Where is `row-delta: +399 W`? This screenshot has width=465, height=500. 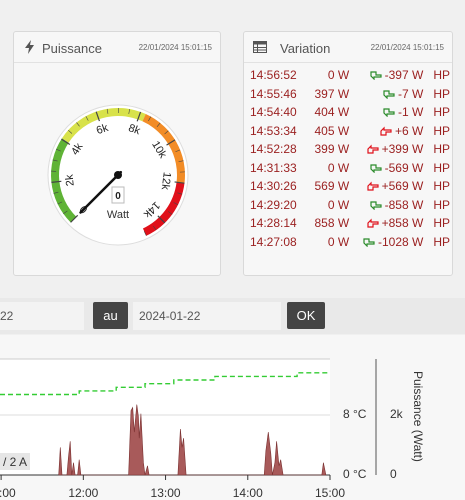 row-delta: +399 W is located at coordinates (390, 149).